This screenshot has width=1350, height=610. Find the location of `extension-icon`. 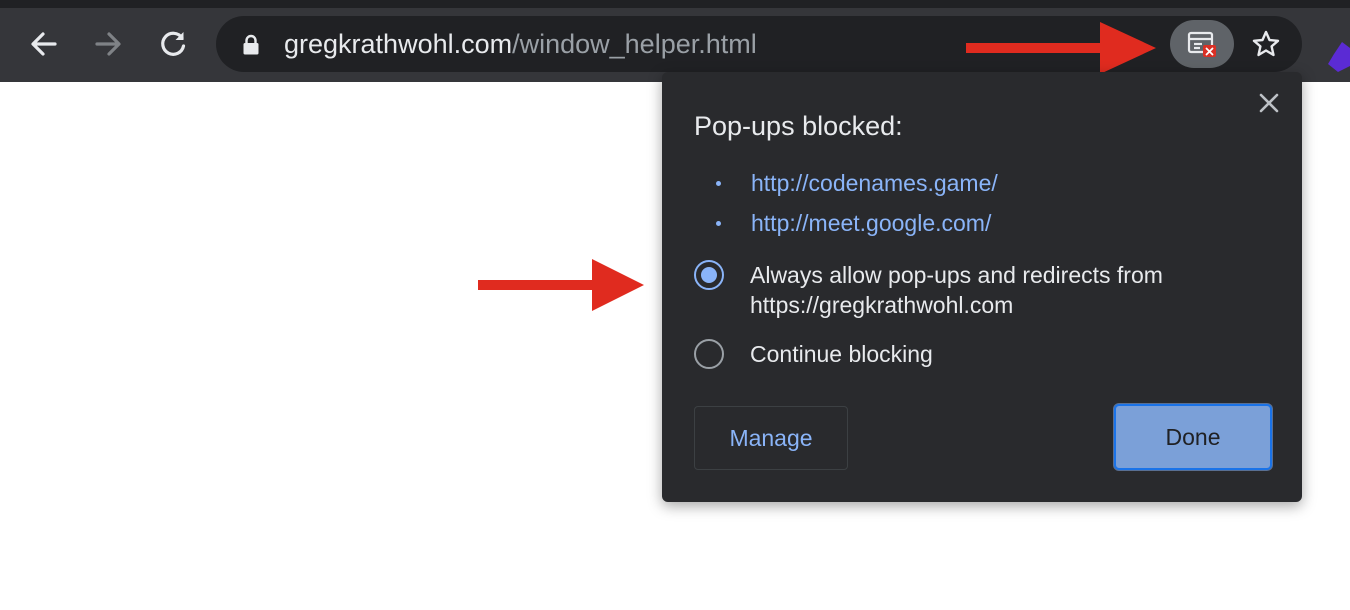

extension-icon is located at coordinates (1339, 57).